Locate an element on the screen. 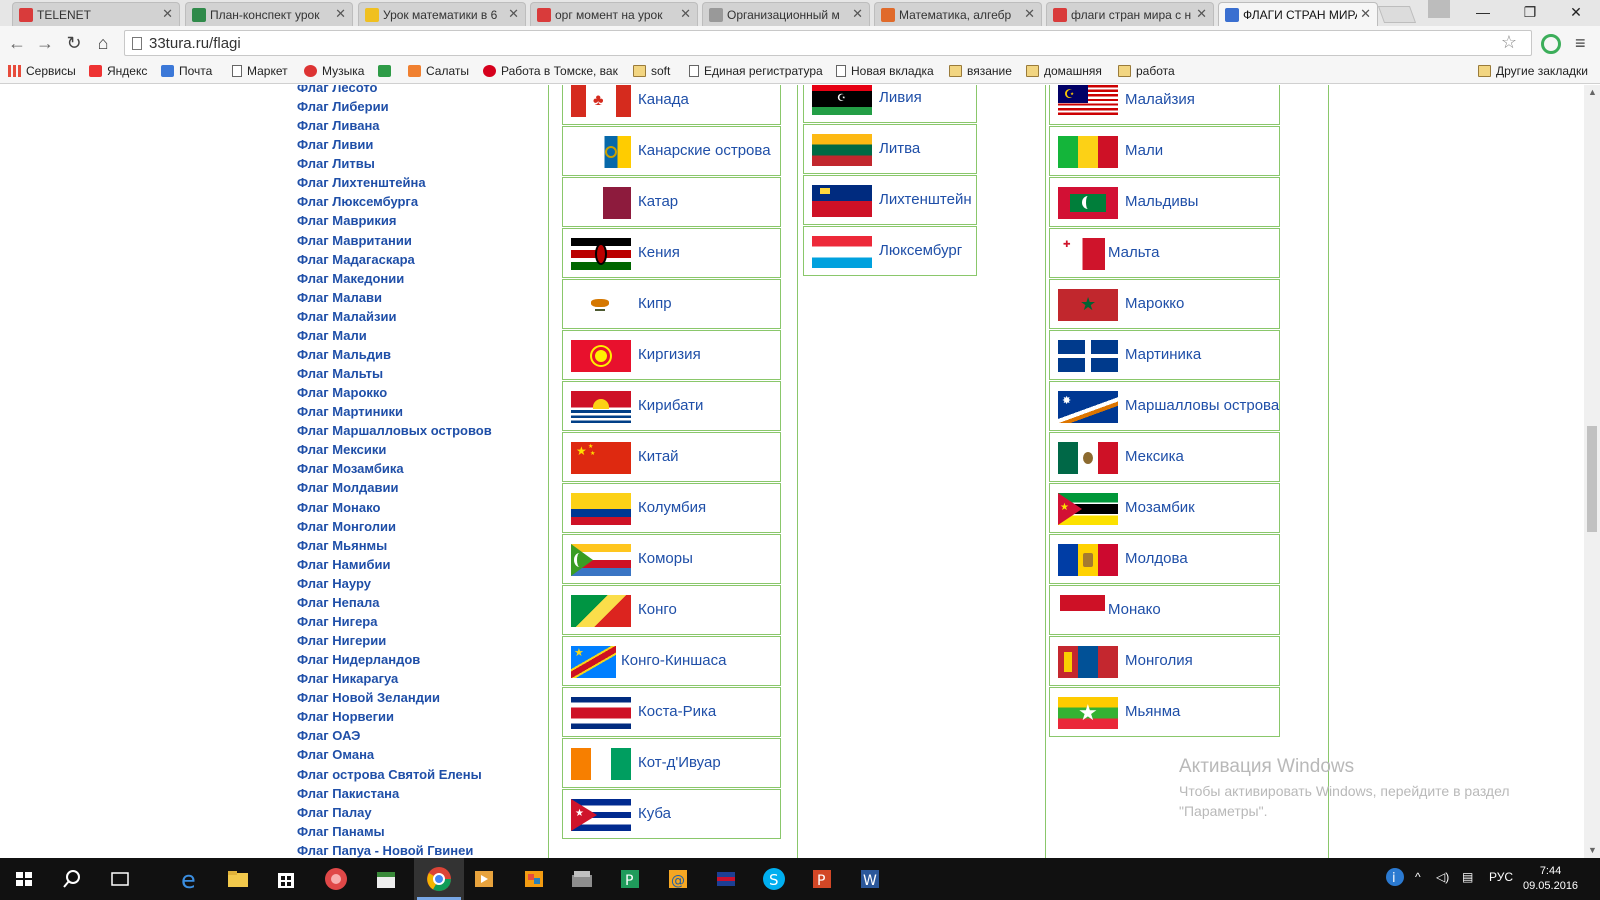 The height and width of the screenshot is (900, 1600). vertical-scrollbar: ▲ ▼ is located at coordinates (1592, 471).